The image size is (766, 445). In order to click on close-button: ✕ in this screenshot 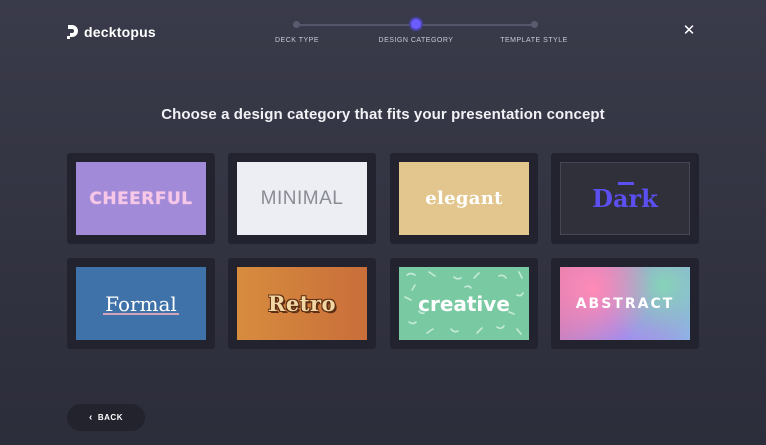, I will do `click(689, 31)`.